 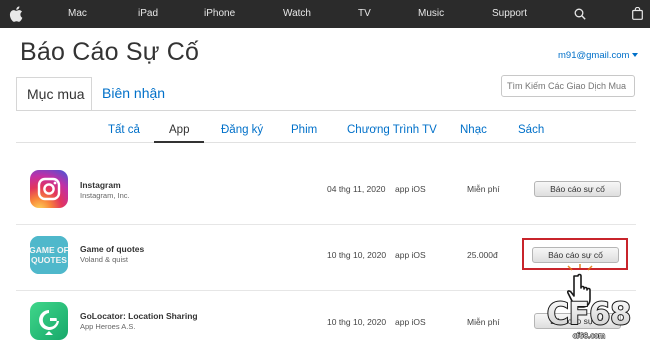 I want to click on app-name: GoLocator: Location Sharing, so click(x=139, y=316).